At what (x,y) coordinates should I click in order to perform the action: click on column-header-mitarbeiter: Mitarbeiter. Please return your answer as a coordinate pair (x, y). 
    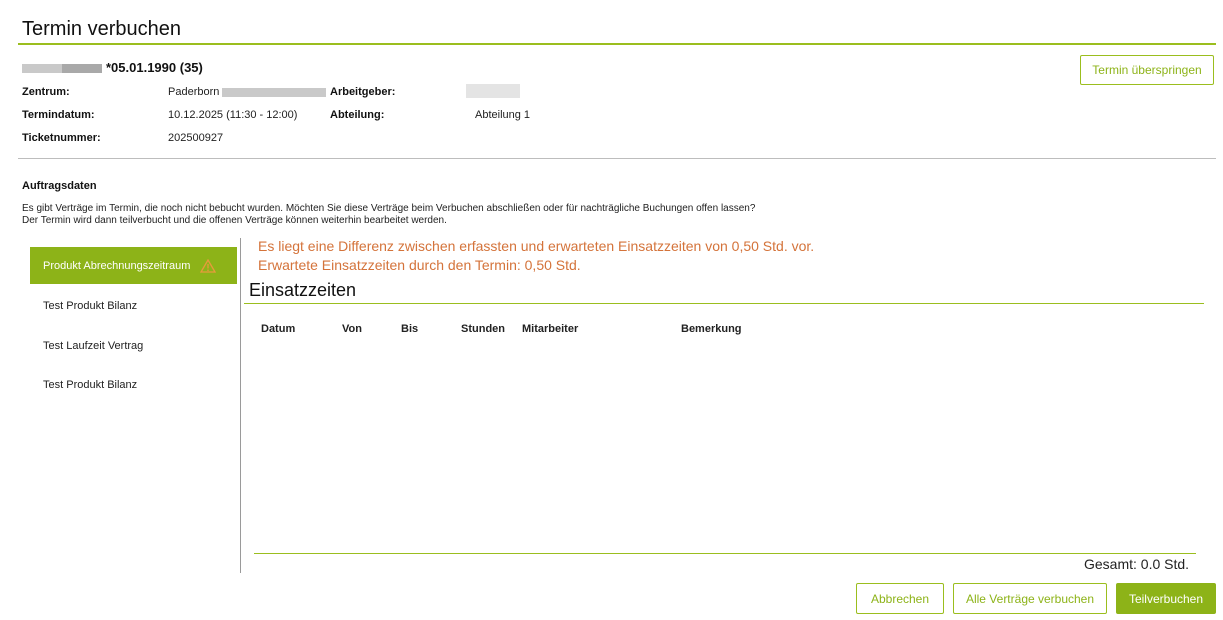
    Looking at the image, I should click on (550, 329).